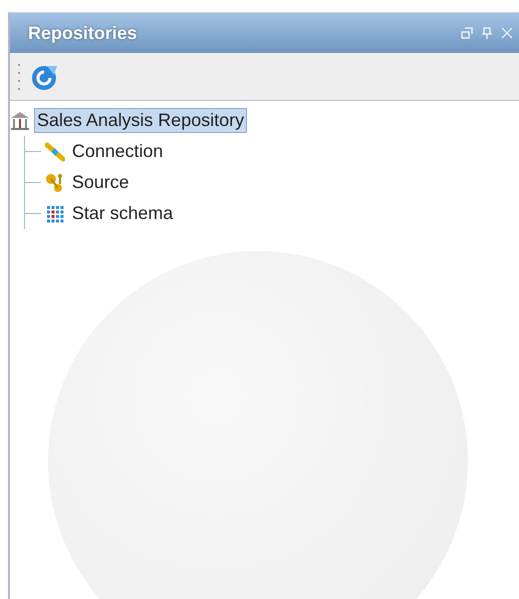  Describe the element at coordinates (467, 33) in the screenshot. I see `restore-icon` at that location.